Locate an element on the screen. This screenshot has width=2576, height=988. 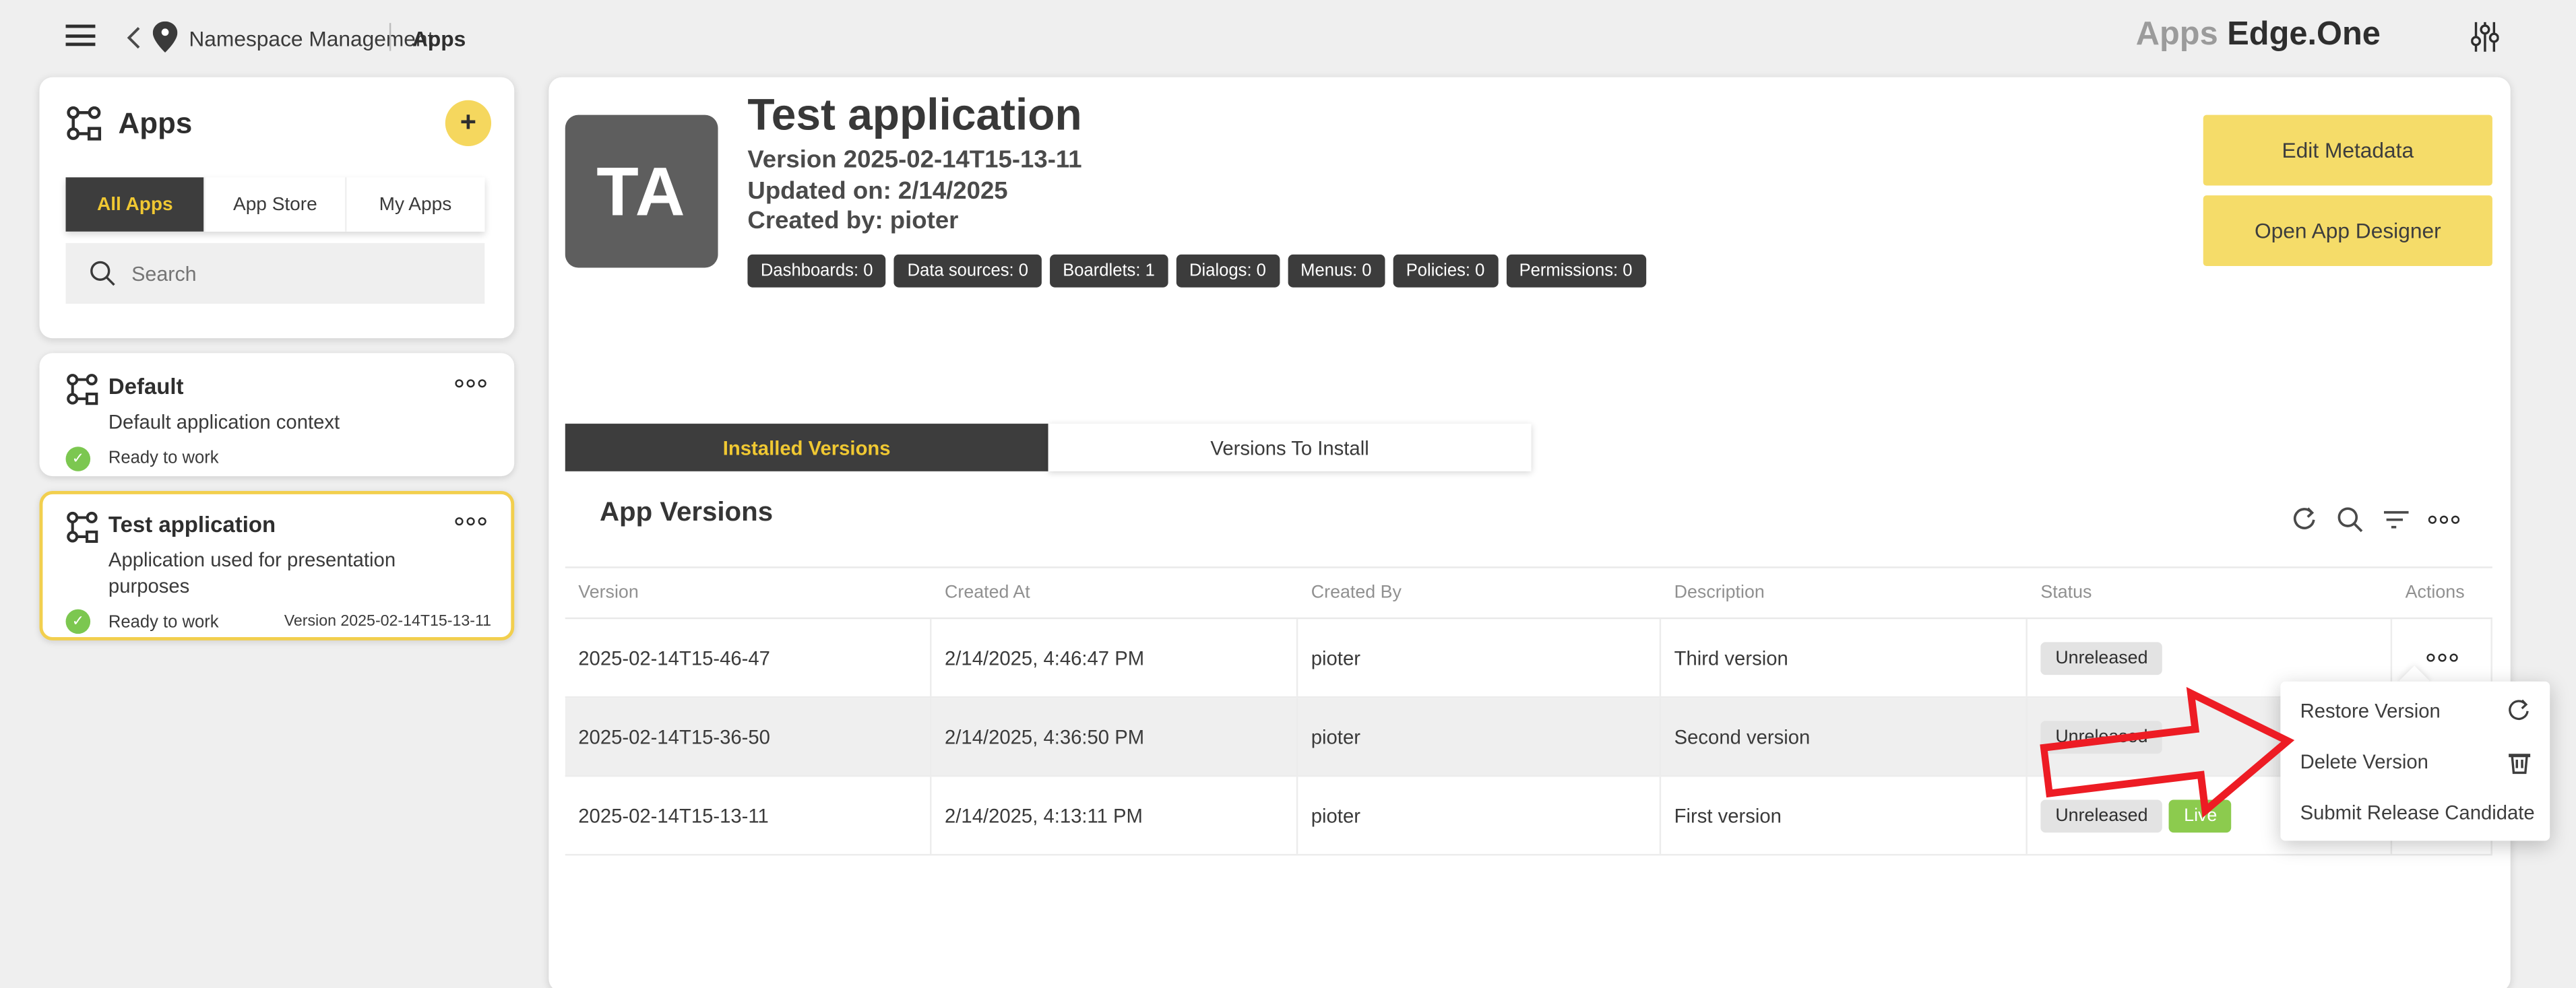
menu-icon is located at coordinates (80, 35).